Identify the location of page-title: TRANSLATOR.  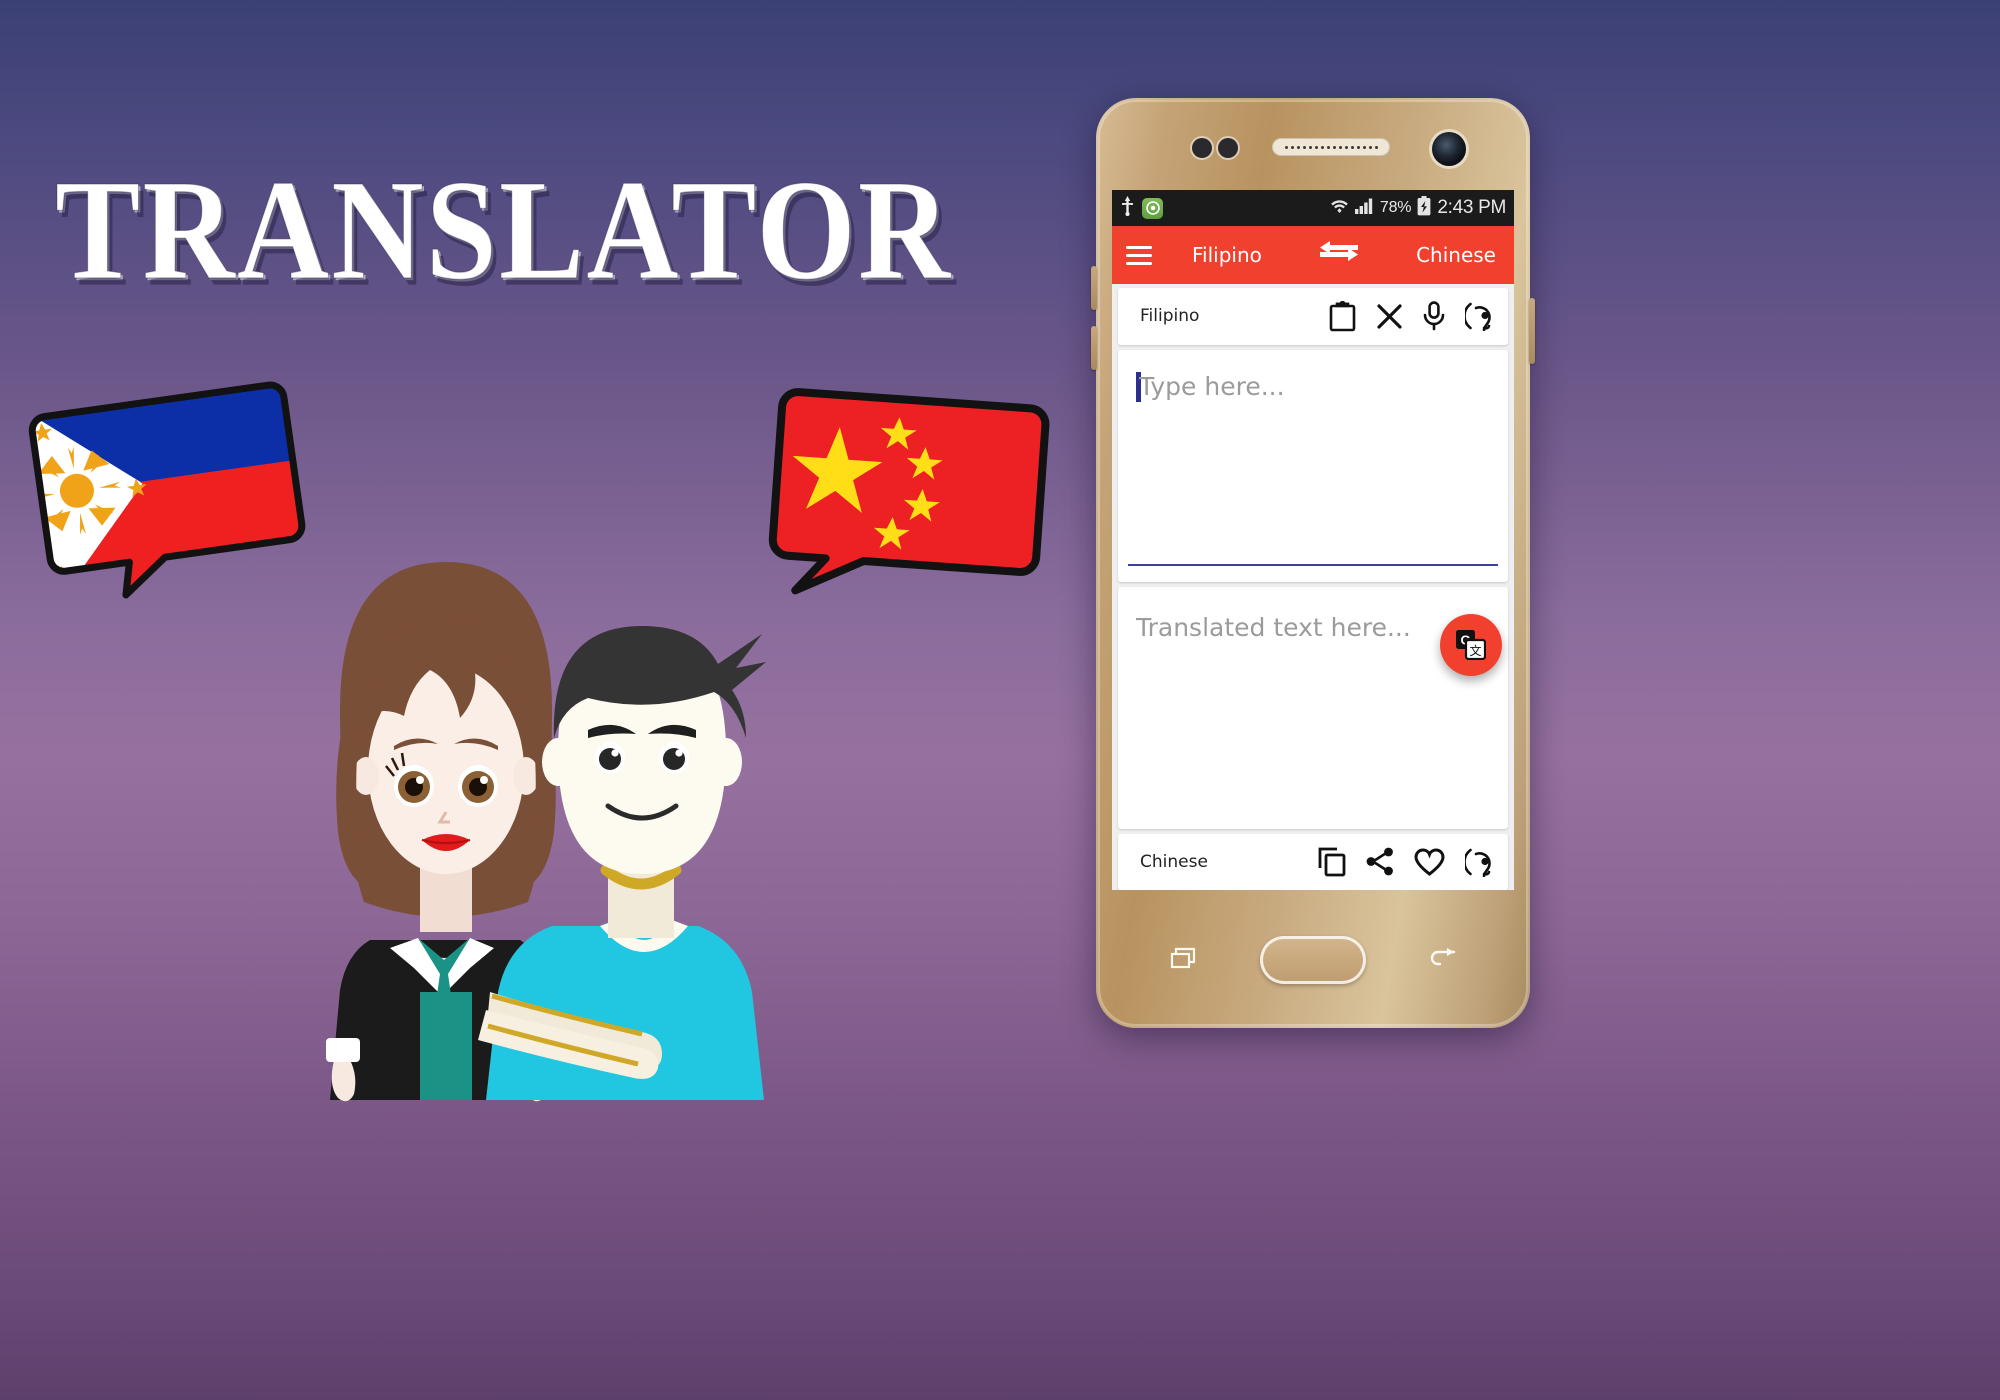
(503, 230).